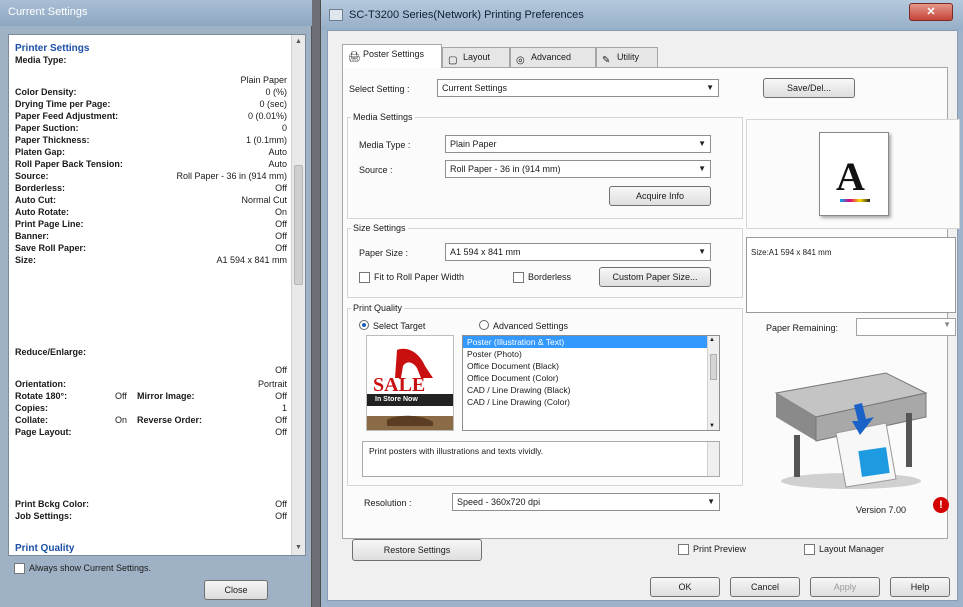 The image size is (963, 607). Describe the element at coordinates (713, 383) in the screenshot. I see `list-scrollbar: ▲ ▼` at that location.